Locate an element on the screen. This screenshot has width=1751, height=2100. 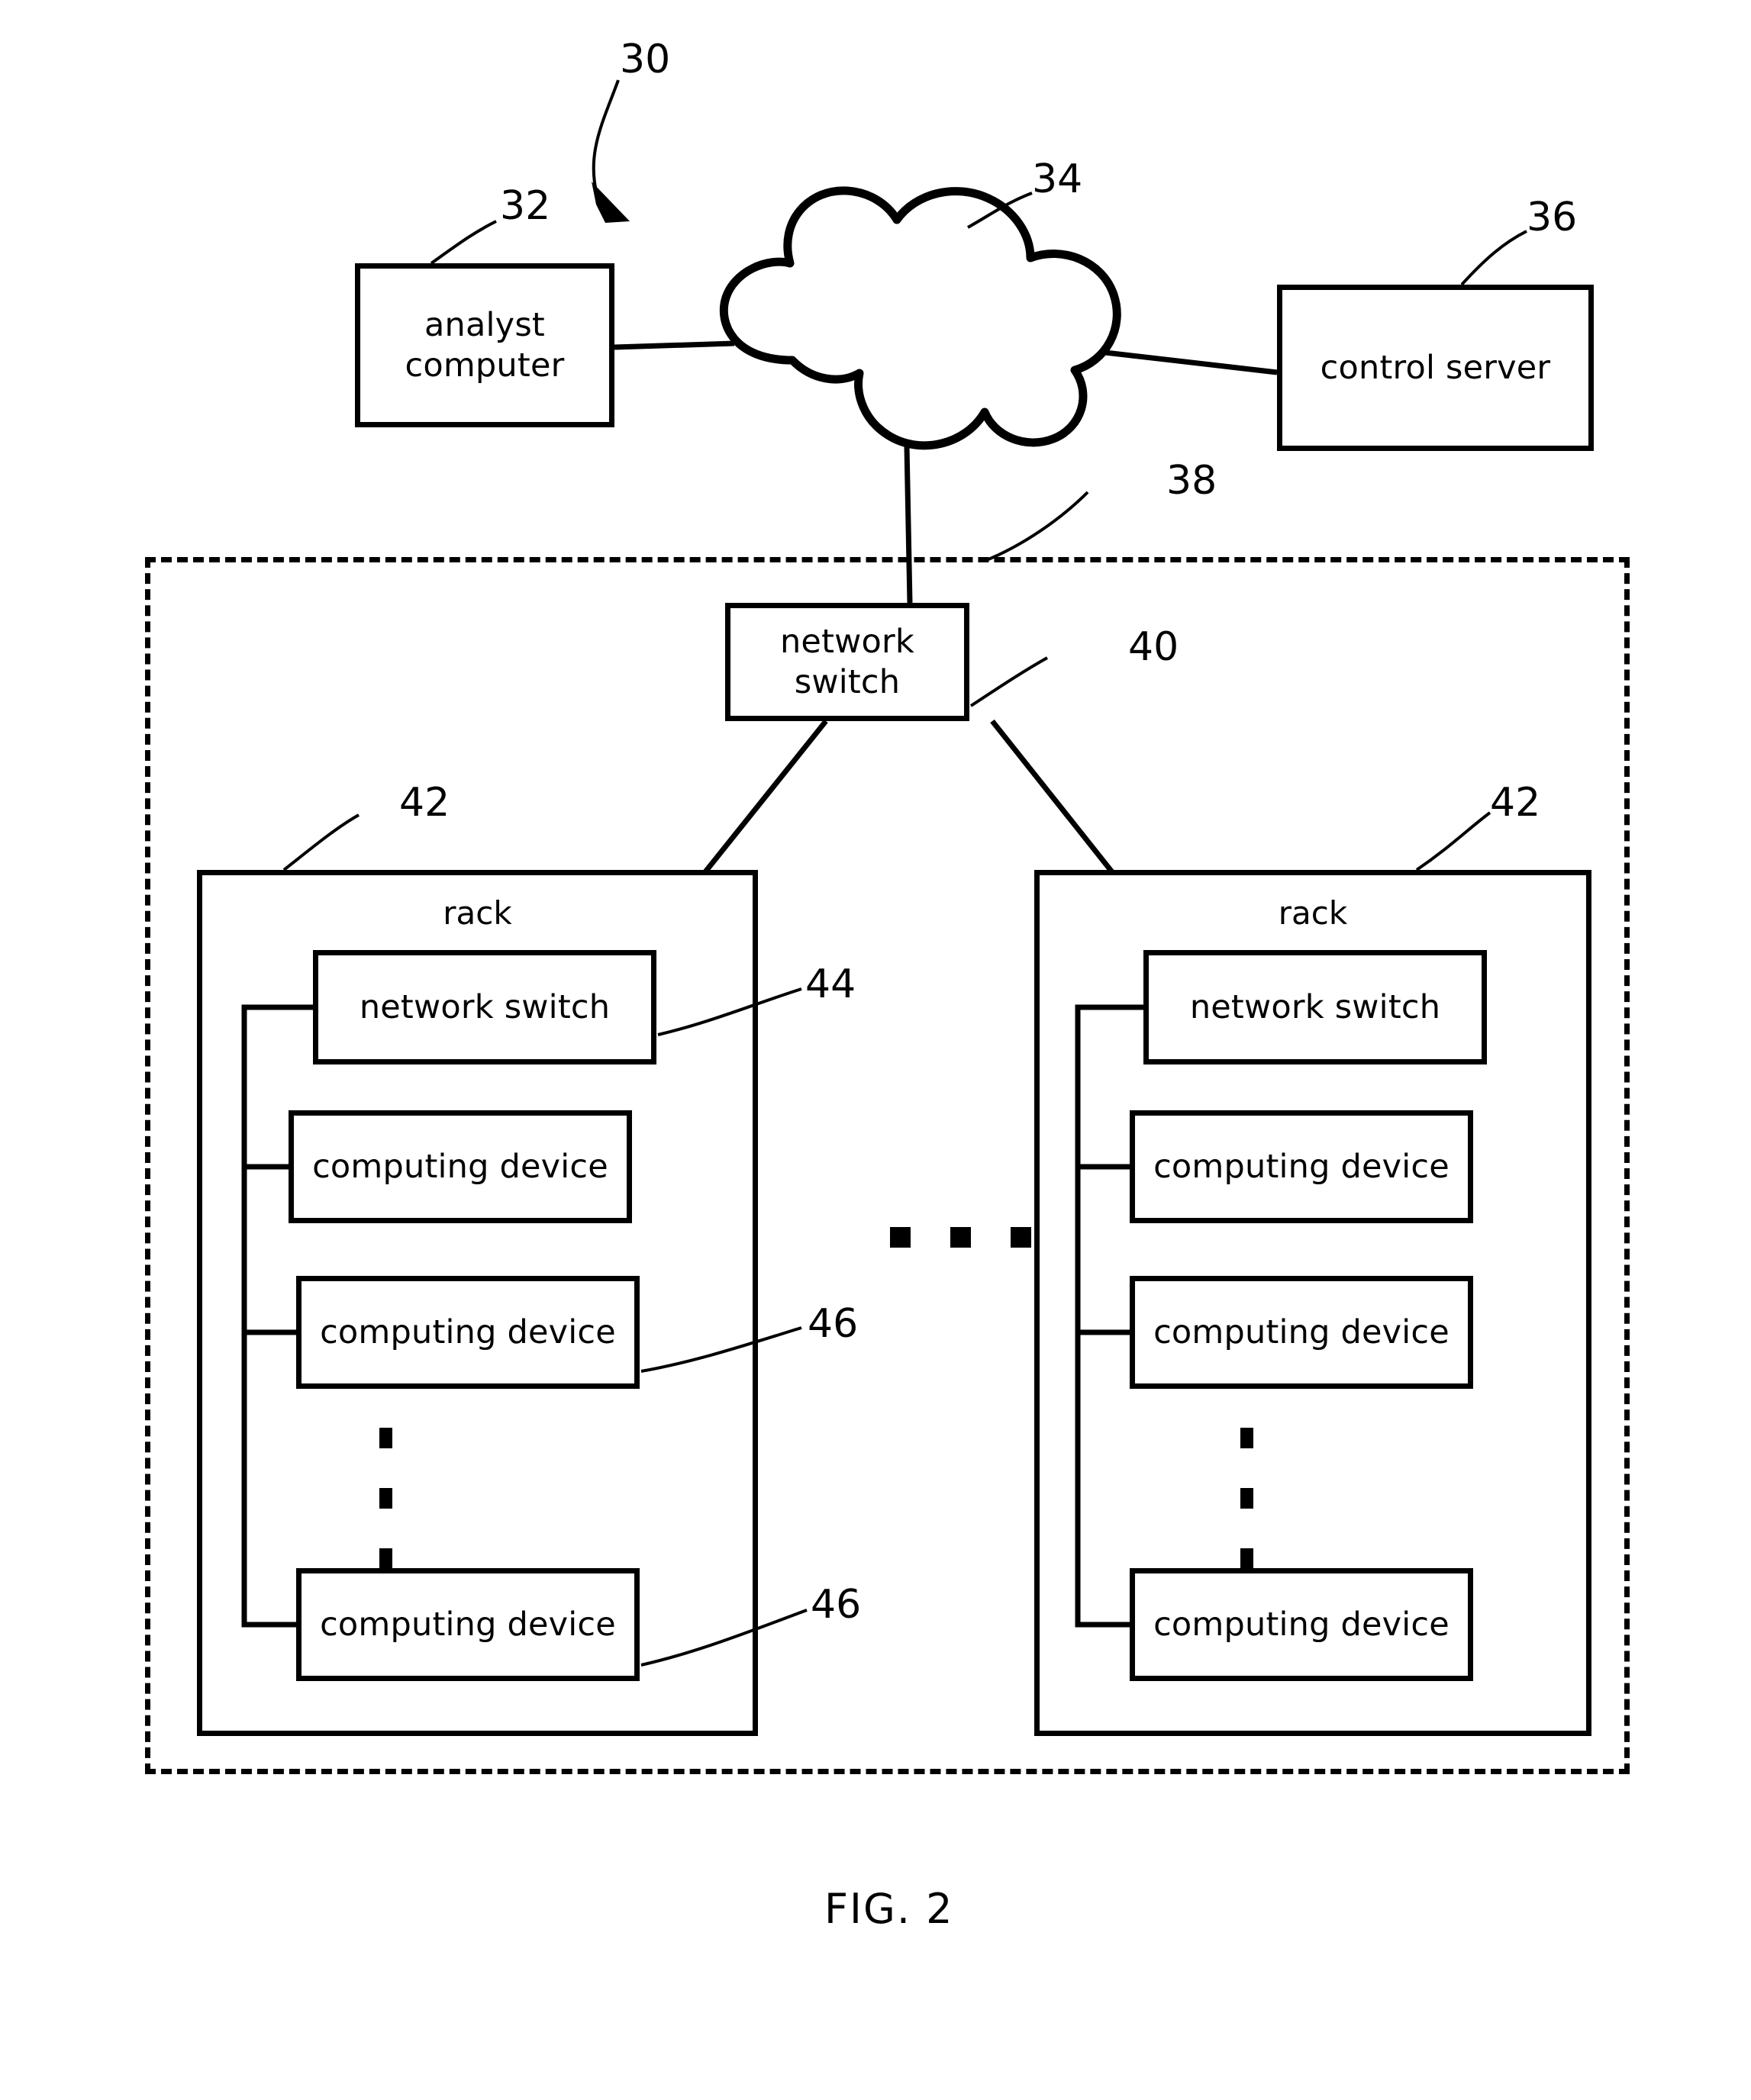
rack-right-computing-device-2: computing device is located at coordinates (1302, 1333).